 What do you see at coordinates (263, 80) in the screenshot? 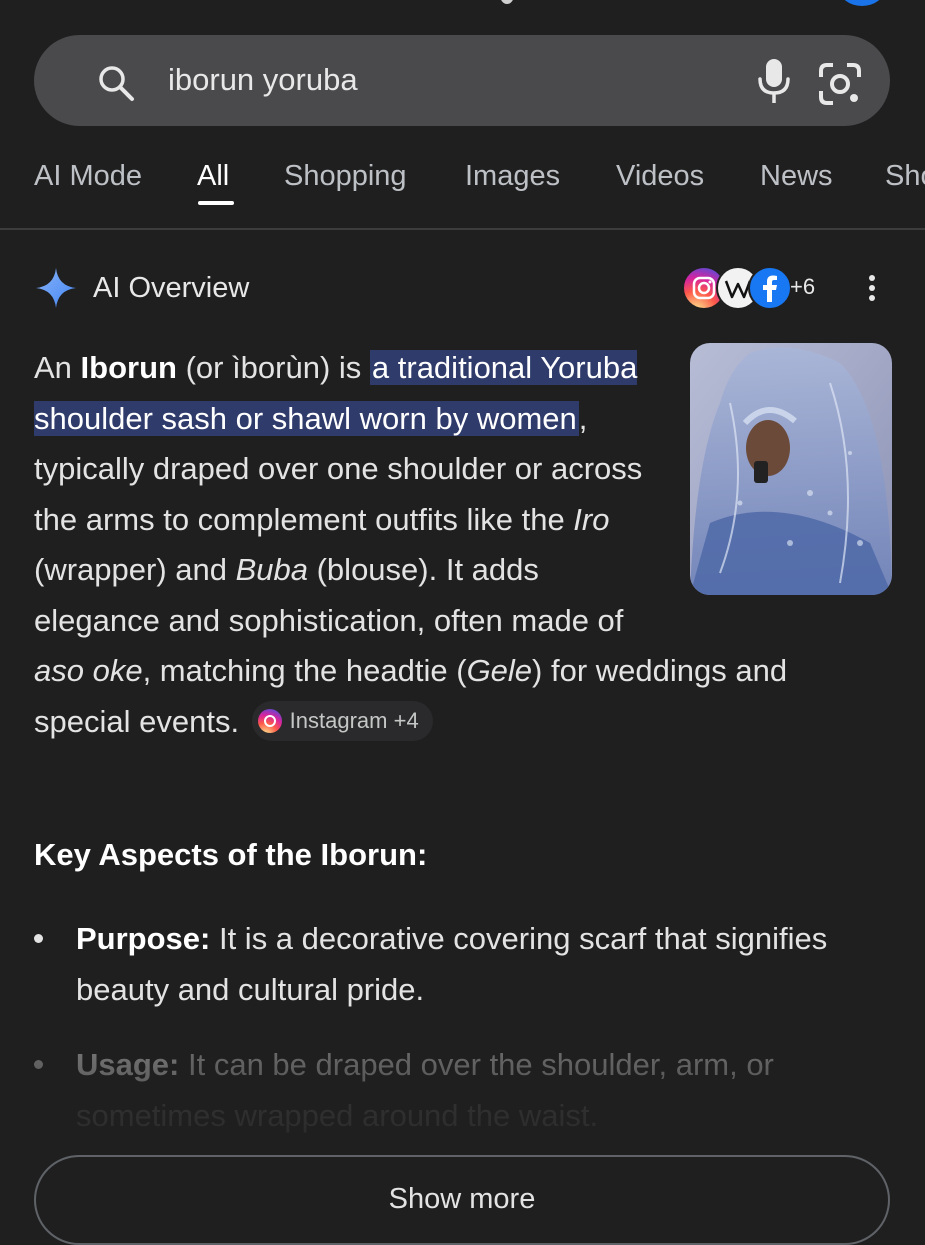
I see `search-input: iborun yoruba` at bounding box center [263, 80].